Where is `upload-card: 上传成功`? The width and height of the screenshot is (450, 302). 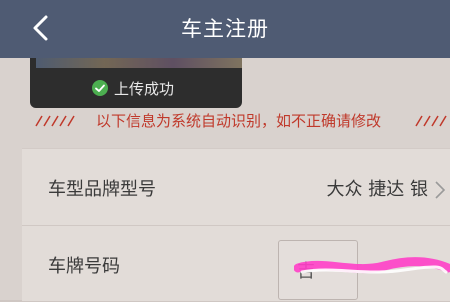 upload-card: 上传成功 is located at coordinates (136, 83).